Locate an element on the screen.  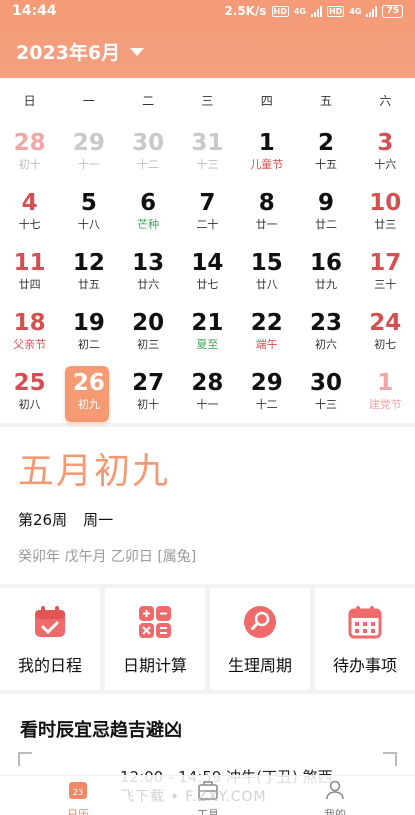
lunar-day-label: 廿五 is located at coordinates (88, 284).